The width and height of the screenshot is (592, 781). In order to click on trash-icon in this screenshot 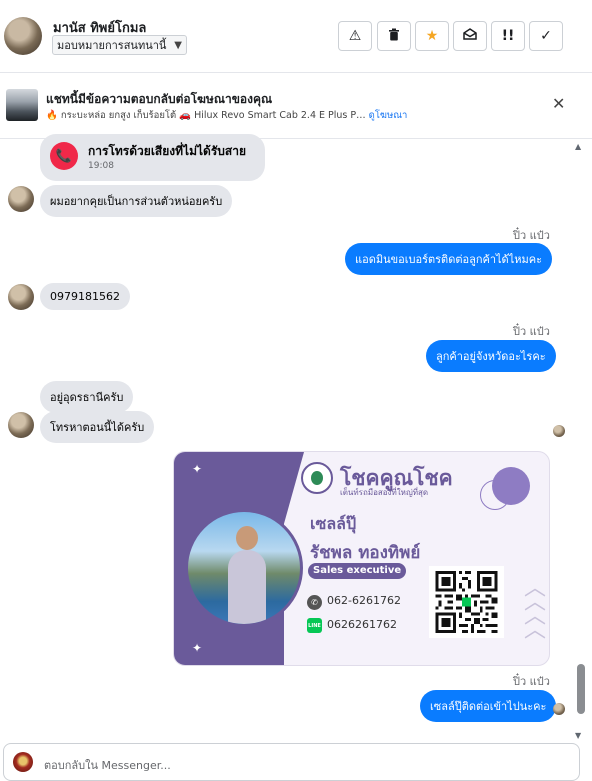, I will do `click(394, 36)`.